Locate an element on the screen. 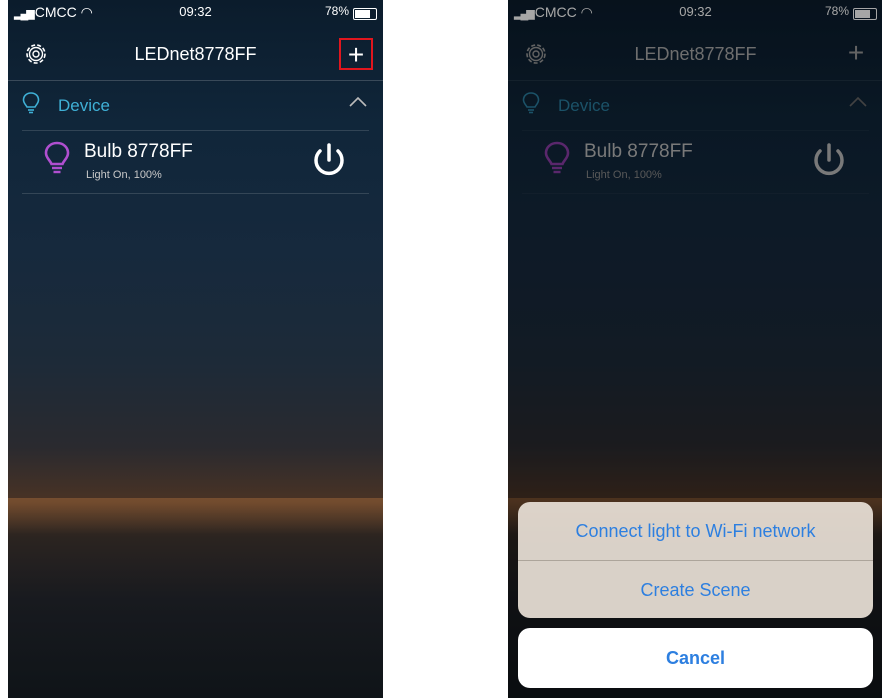  cancel-button: Cancel is located at coordinates (695, 658).